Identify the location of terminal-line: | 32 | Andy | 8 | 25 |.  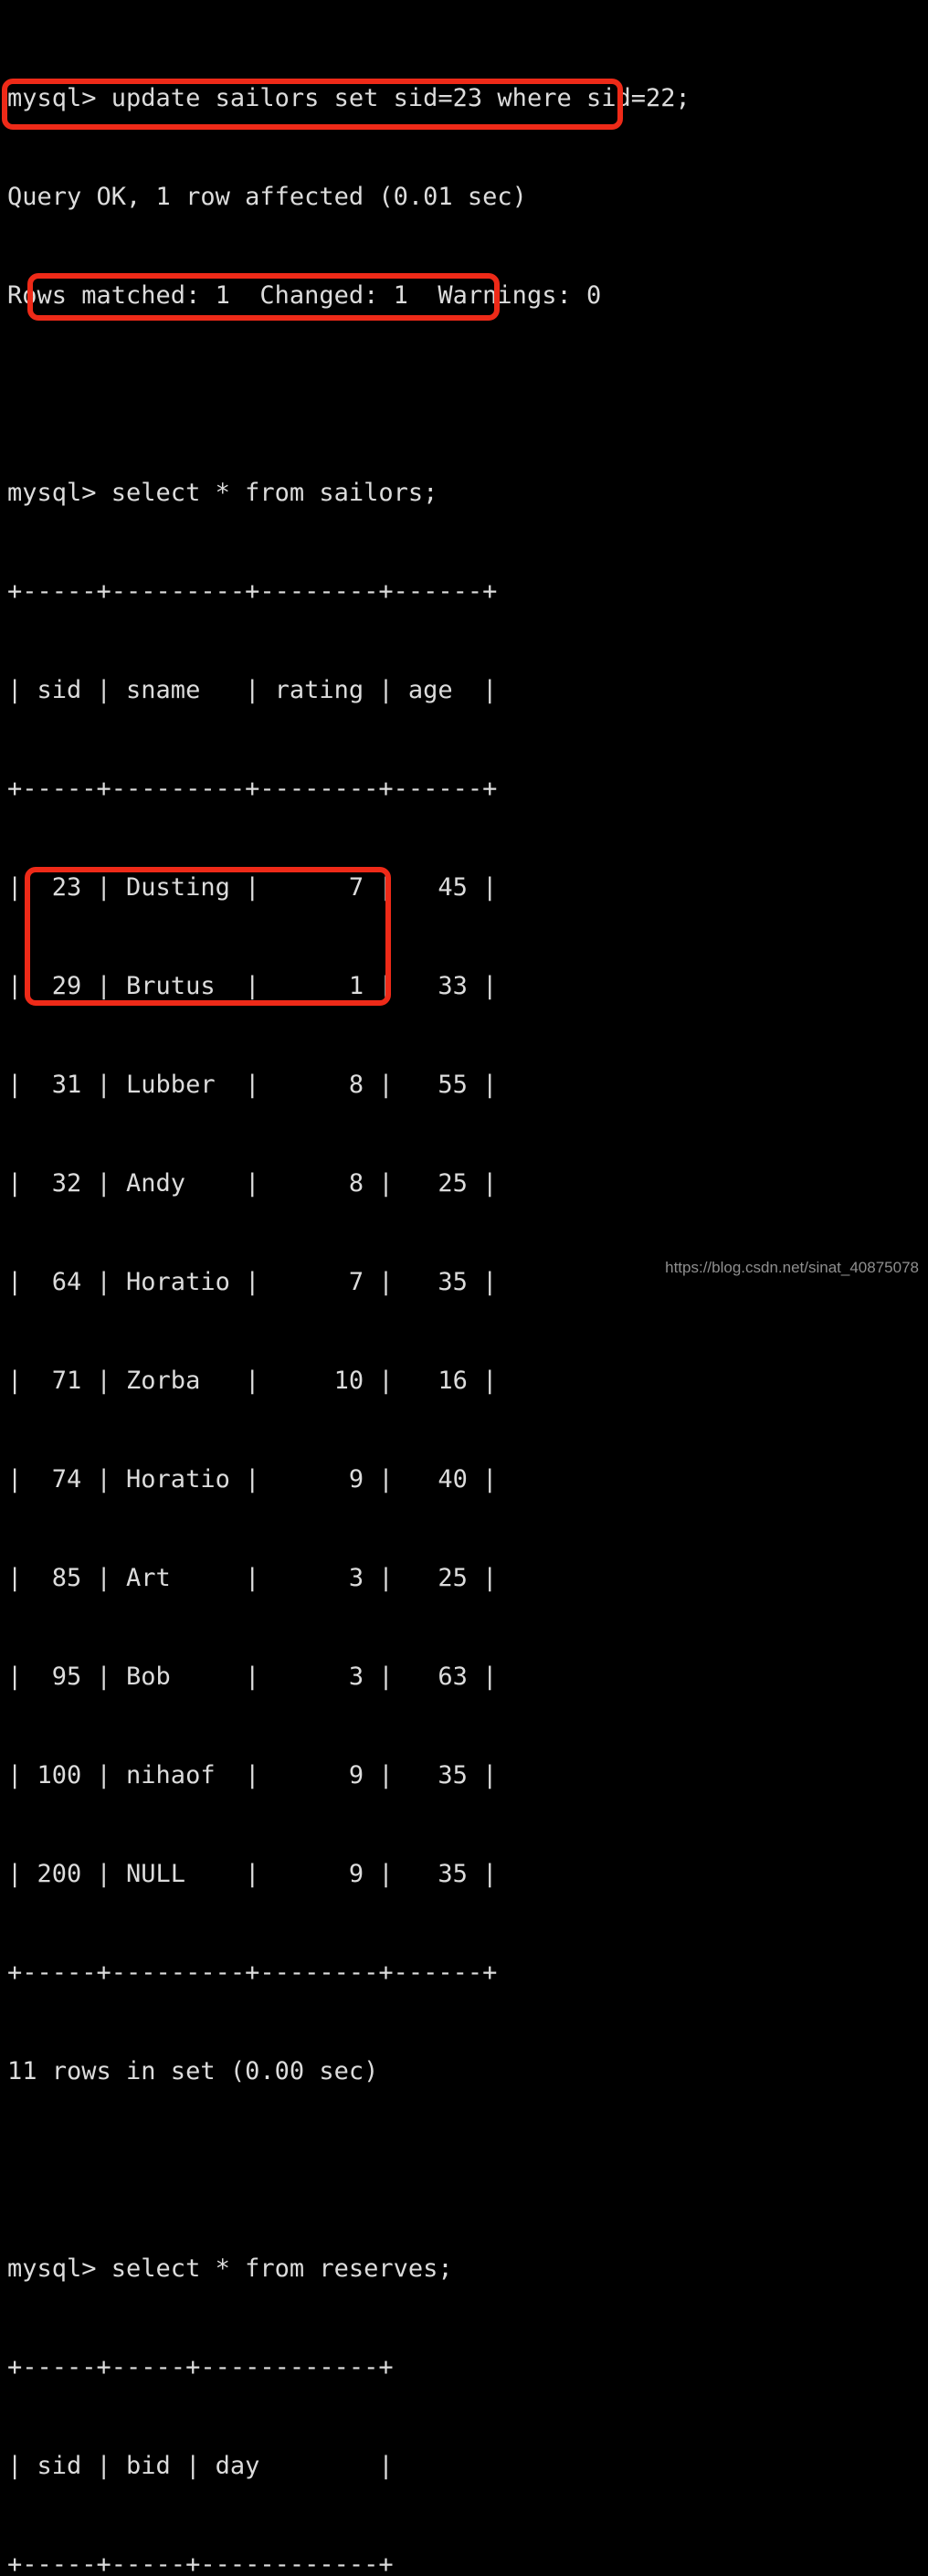
(253, 1183).